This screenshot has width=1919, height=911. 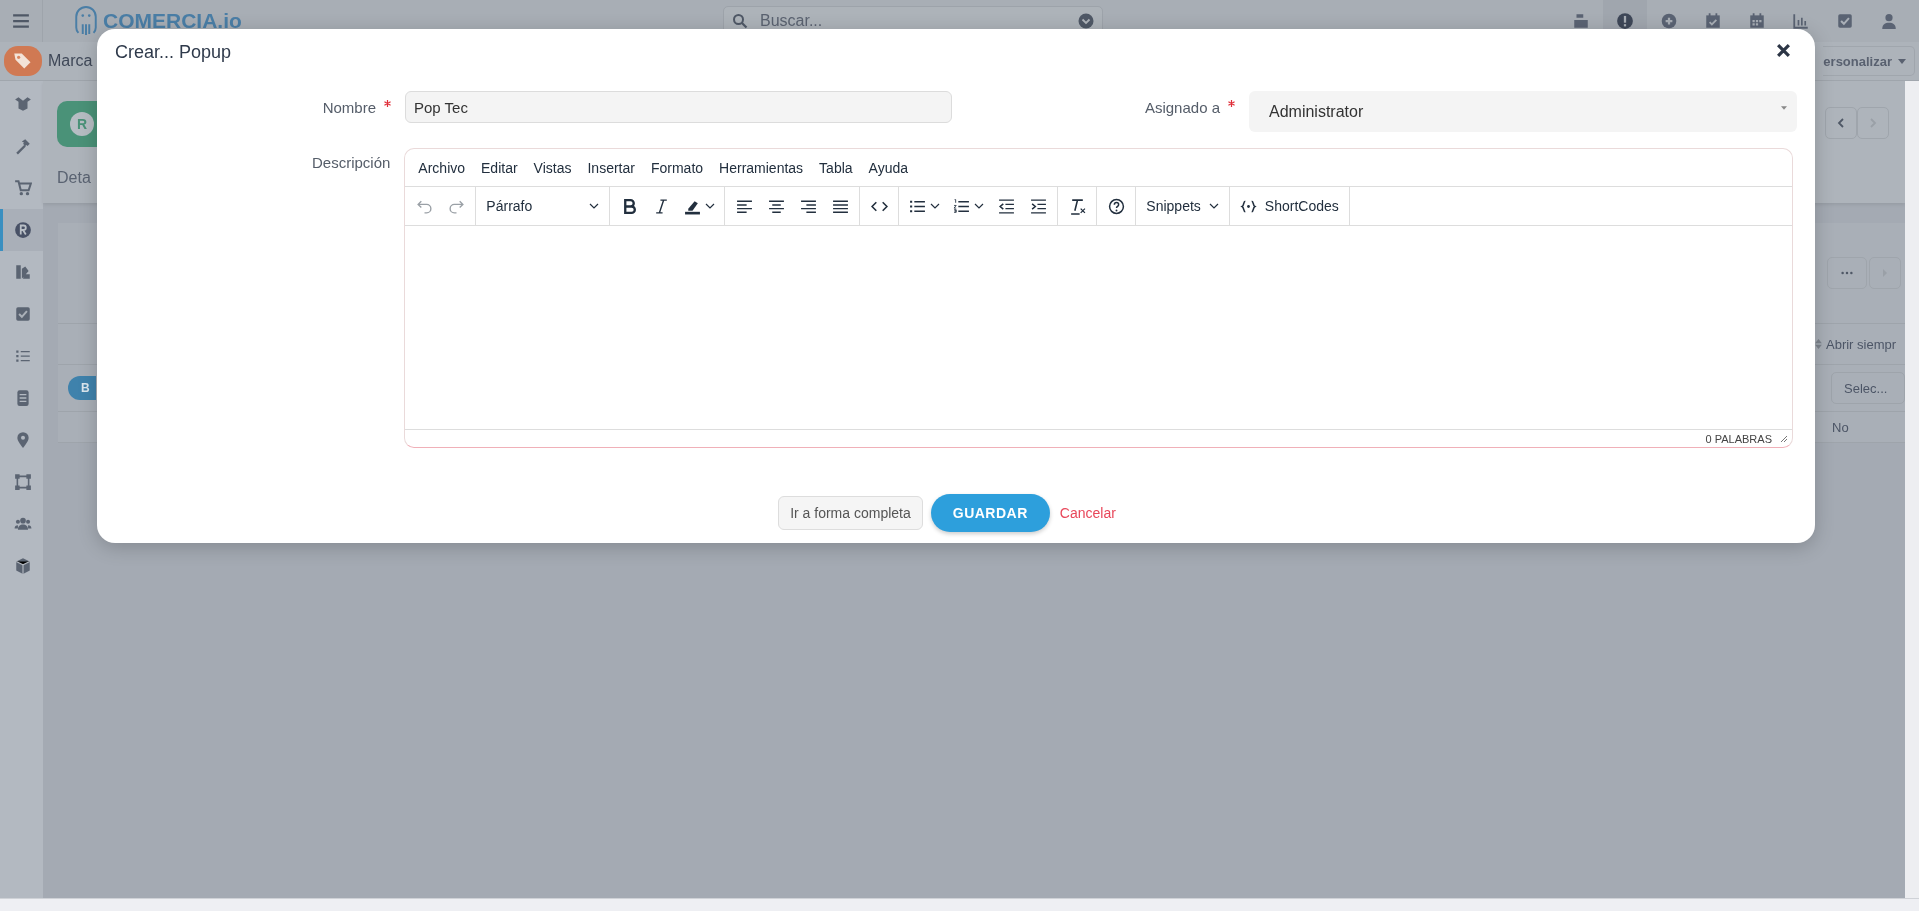 I want to click on box-icon, so click(x=23, y=104).